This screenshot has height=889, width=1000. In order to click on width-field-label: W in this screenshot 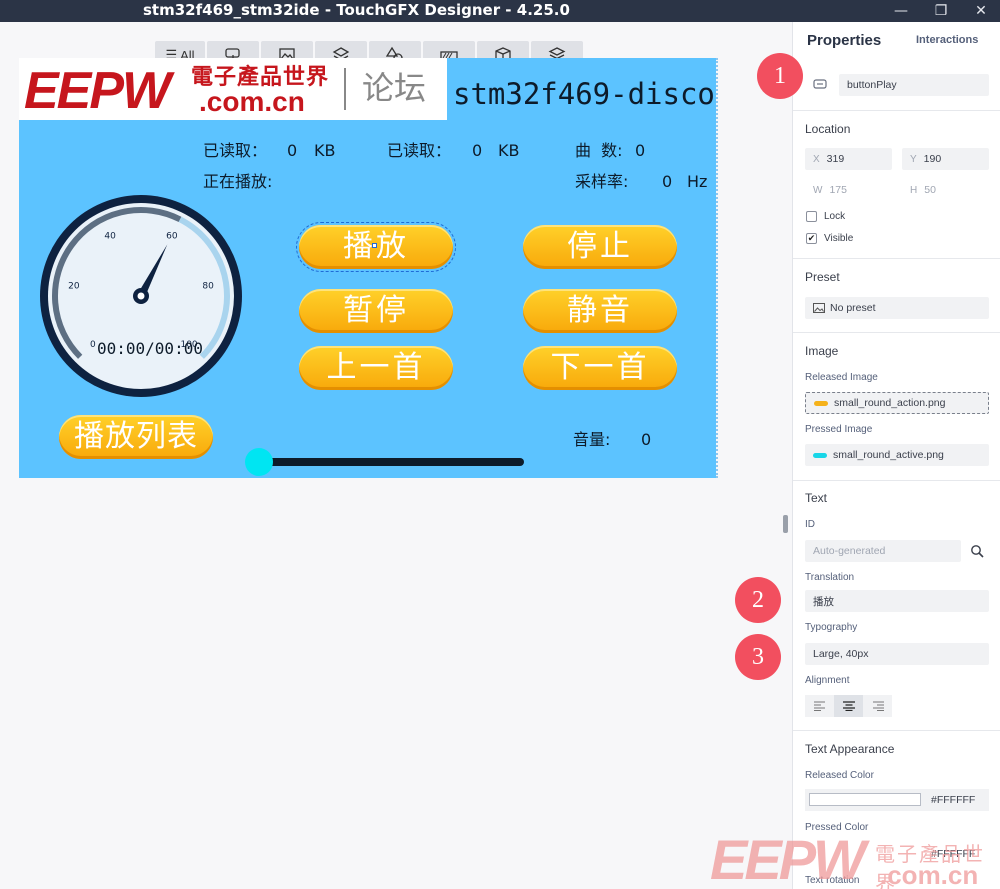, I will do `click(818, 190)`.